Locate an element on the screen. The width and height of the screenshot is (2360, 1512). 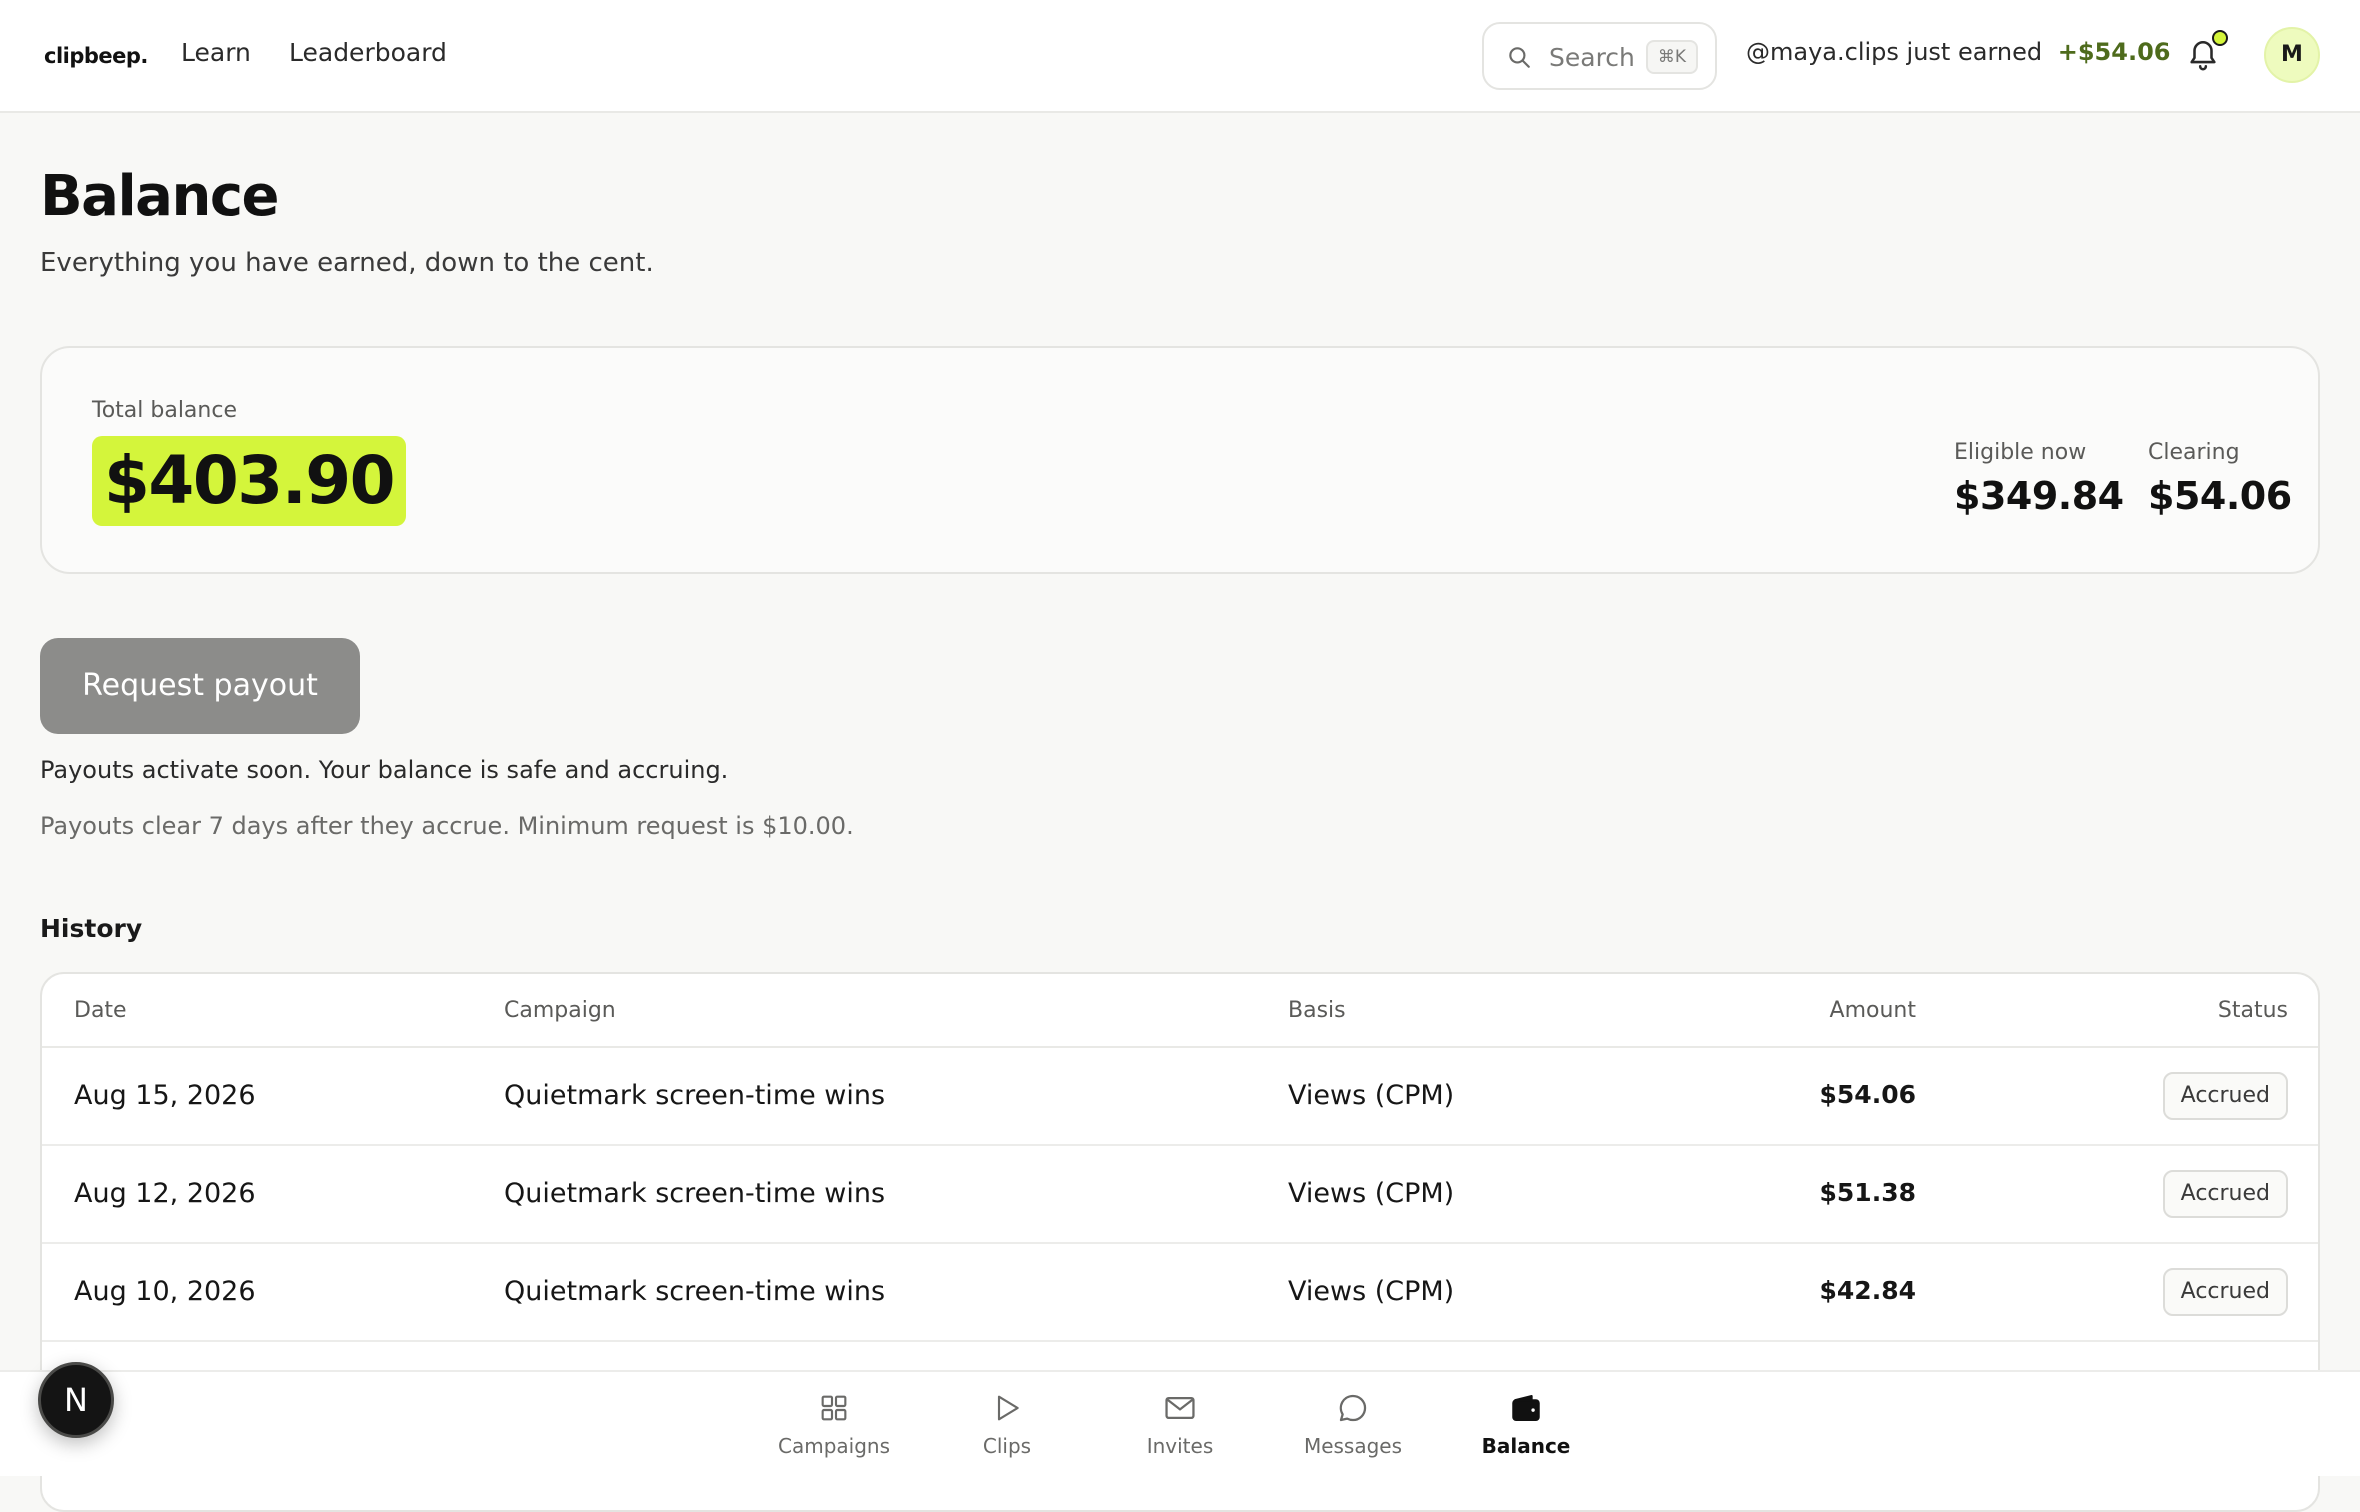
row-date: Aug 12, 2026 is located at coordinates (165, 1193).